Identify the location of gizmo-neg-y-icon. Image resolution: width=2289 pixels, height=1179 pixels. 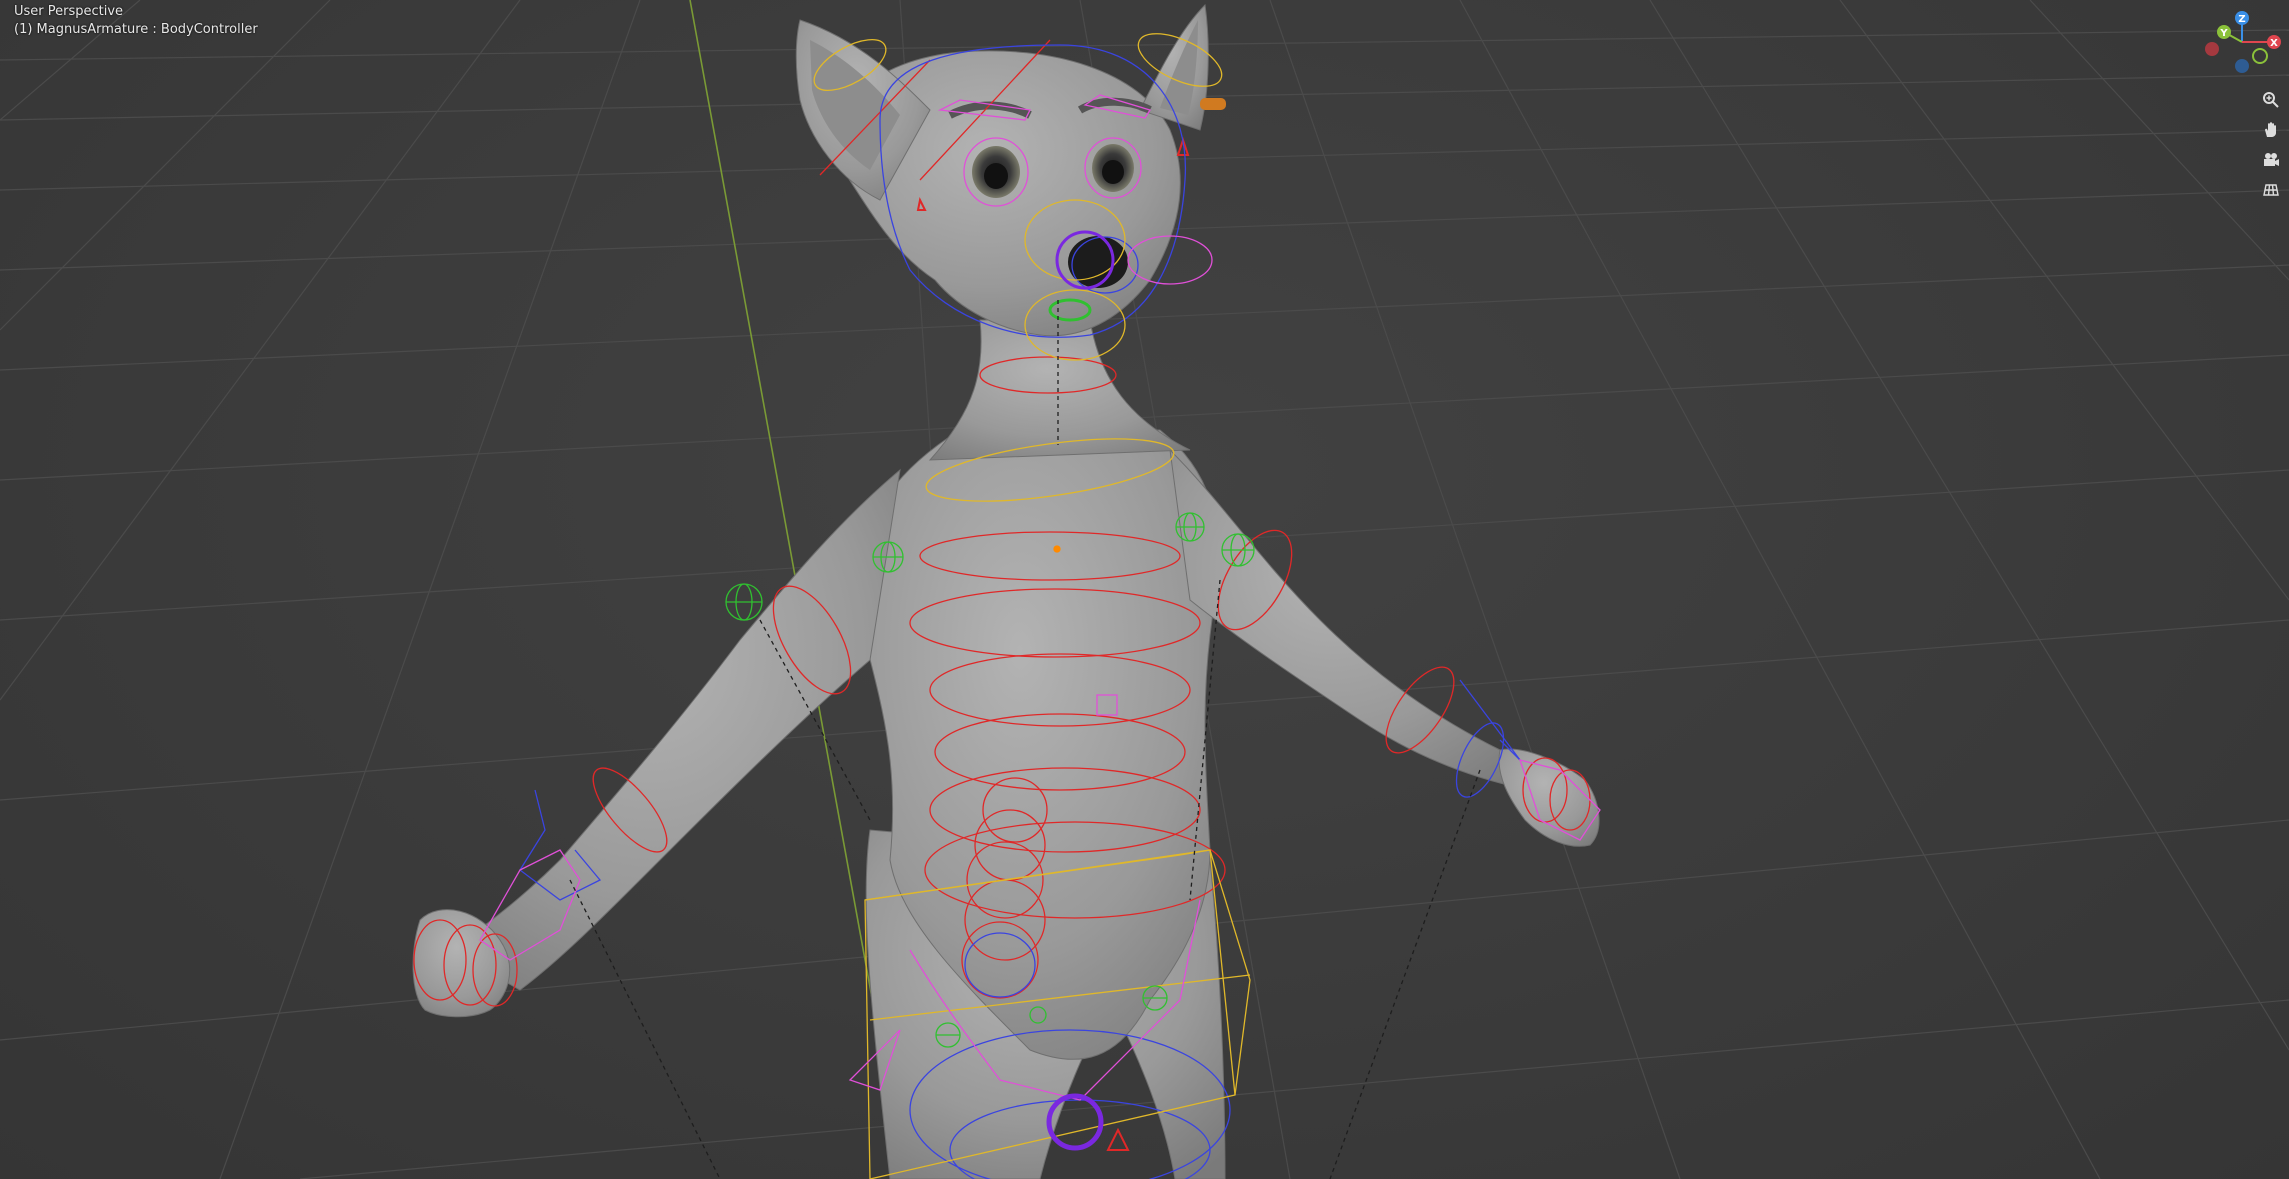
(2260, 56).